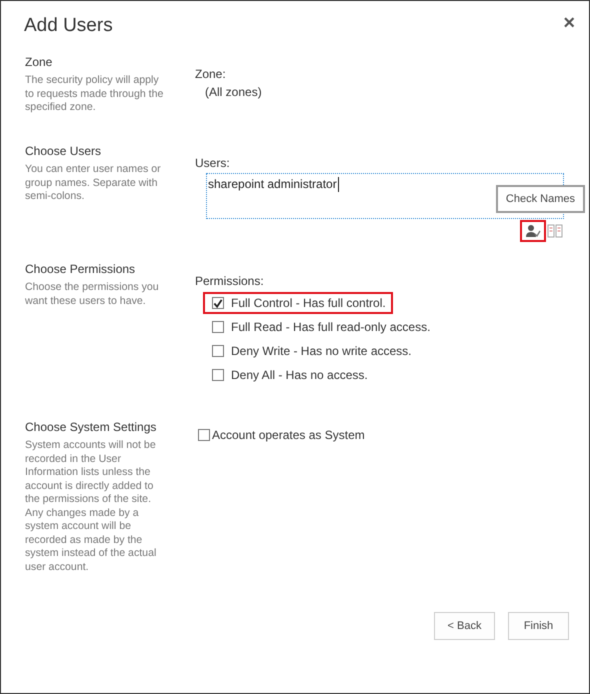  What do you see at coordinates (288, 435) in the screenshot?
I see `checkbox-label: Account operates as System` at bounding box center [288, 435].